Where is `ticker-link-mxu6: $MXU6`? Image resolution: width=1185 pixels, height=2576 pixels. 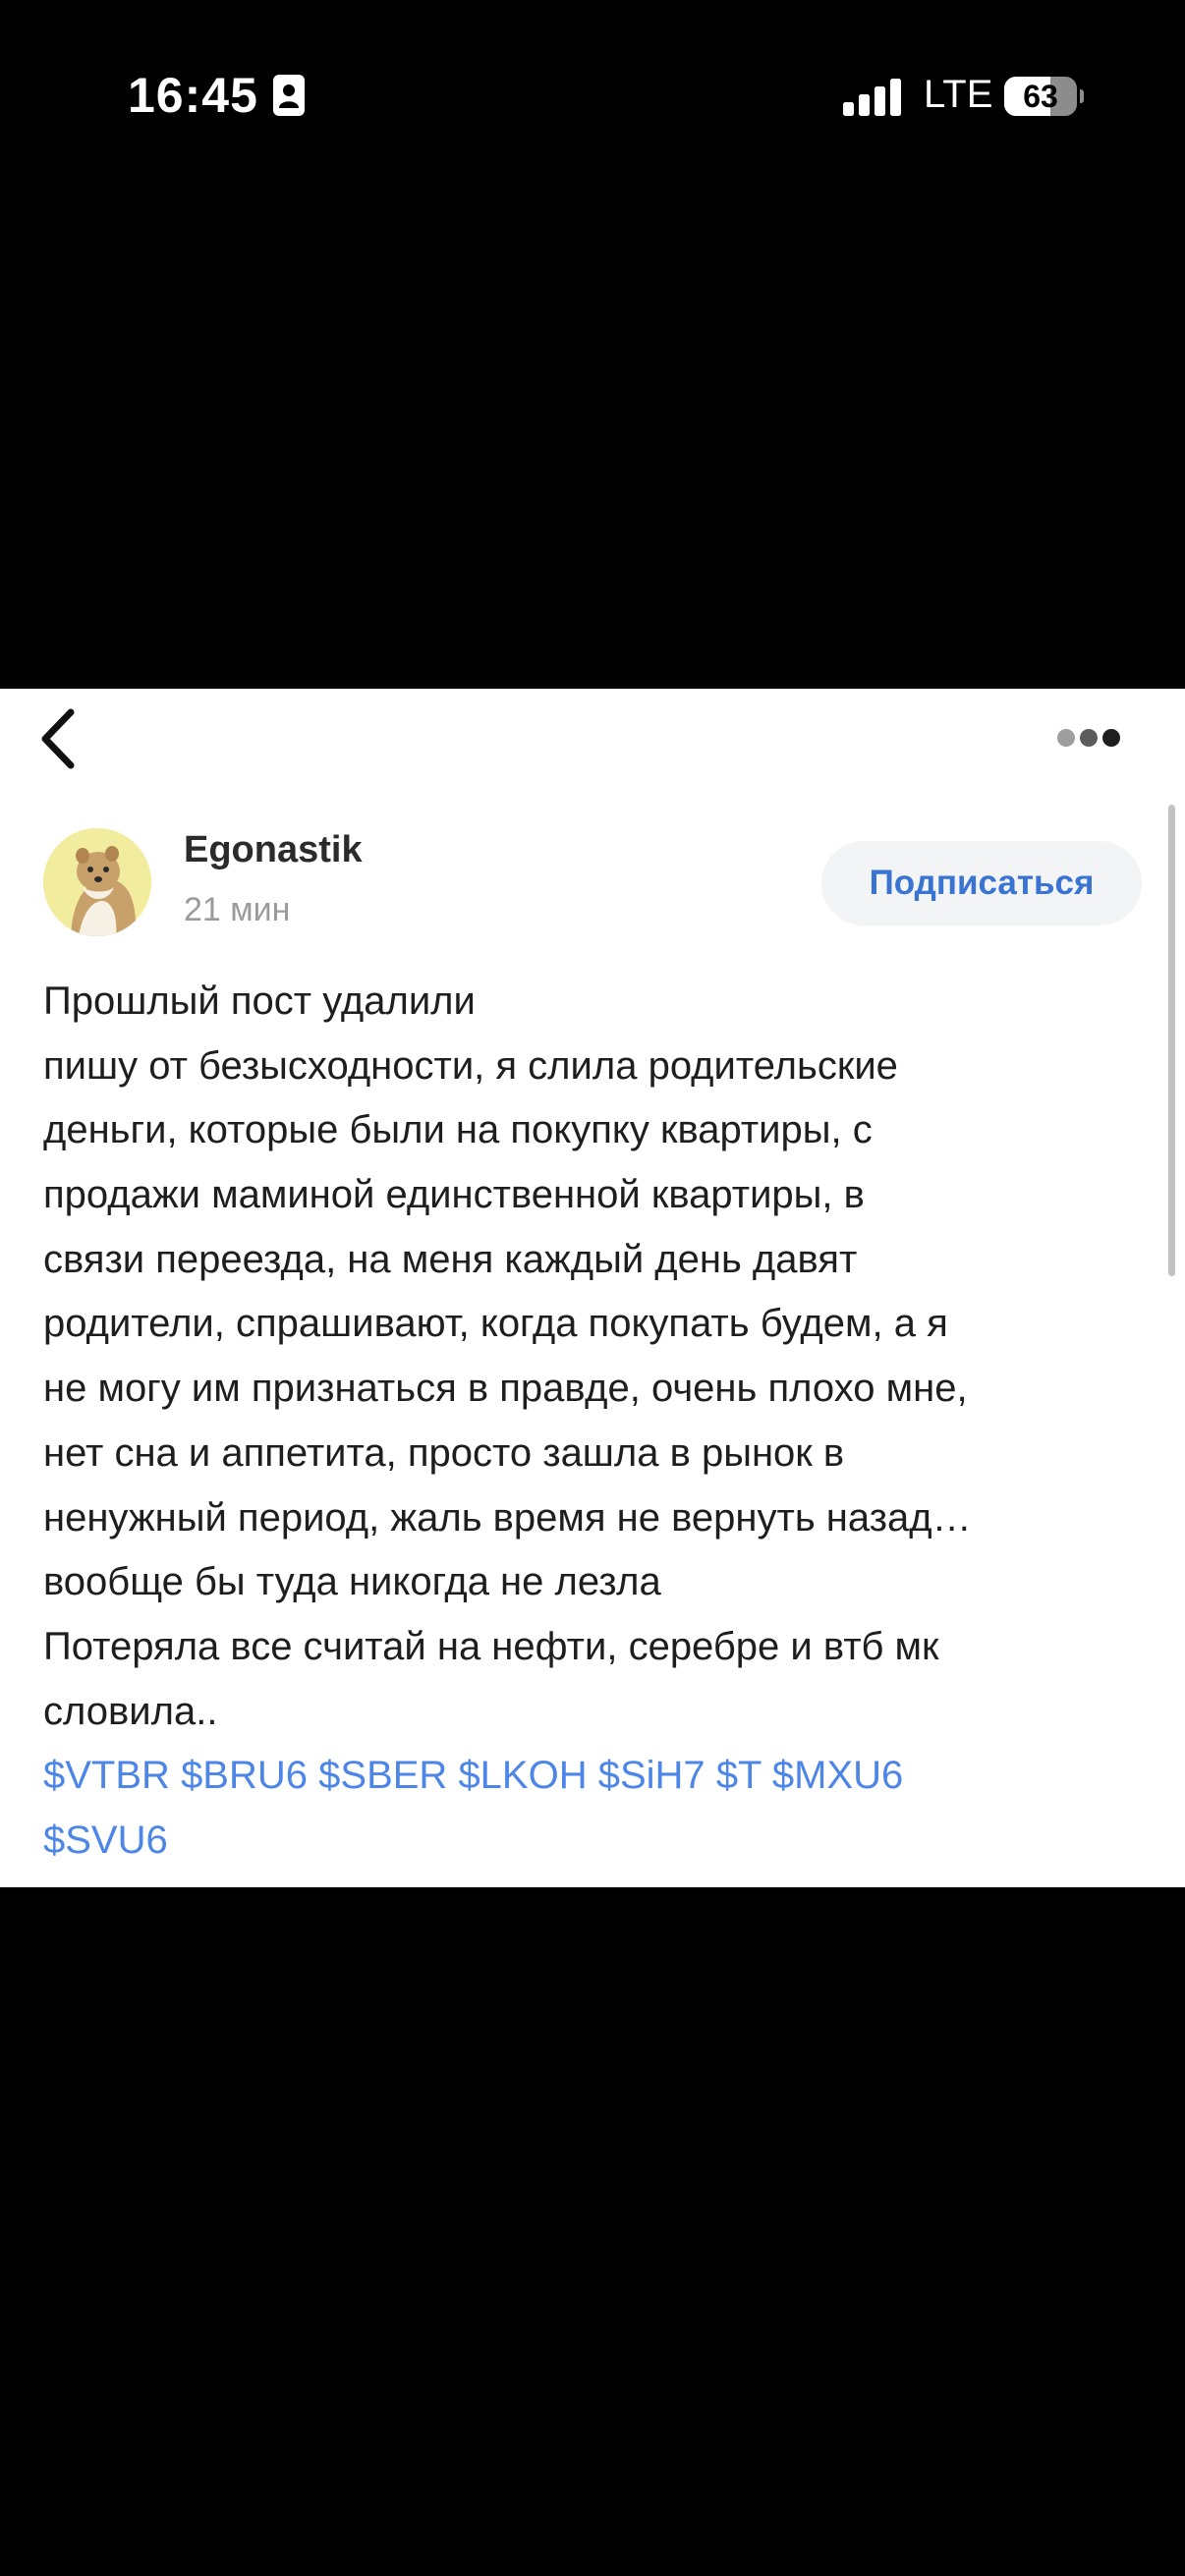 ticker-link-mxu6: $MXU6 is located at coordinates (838, 1775).